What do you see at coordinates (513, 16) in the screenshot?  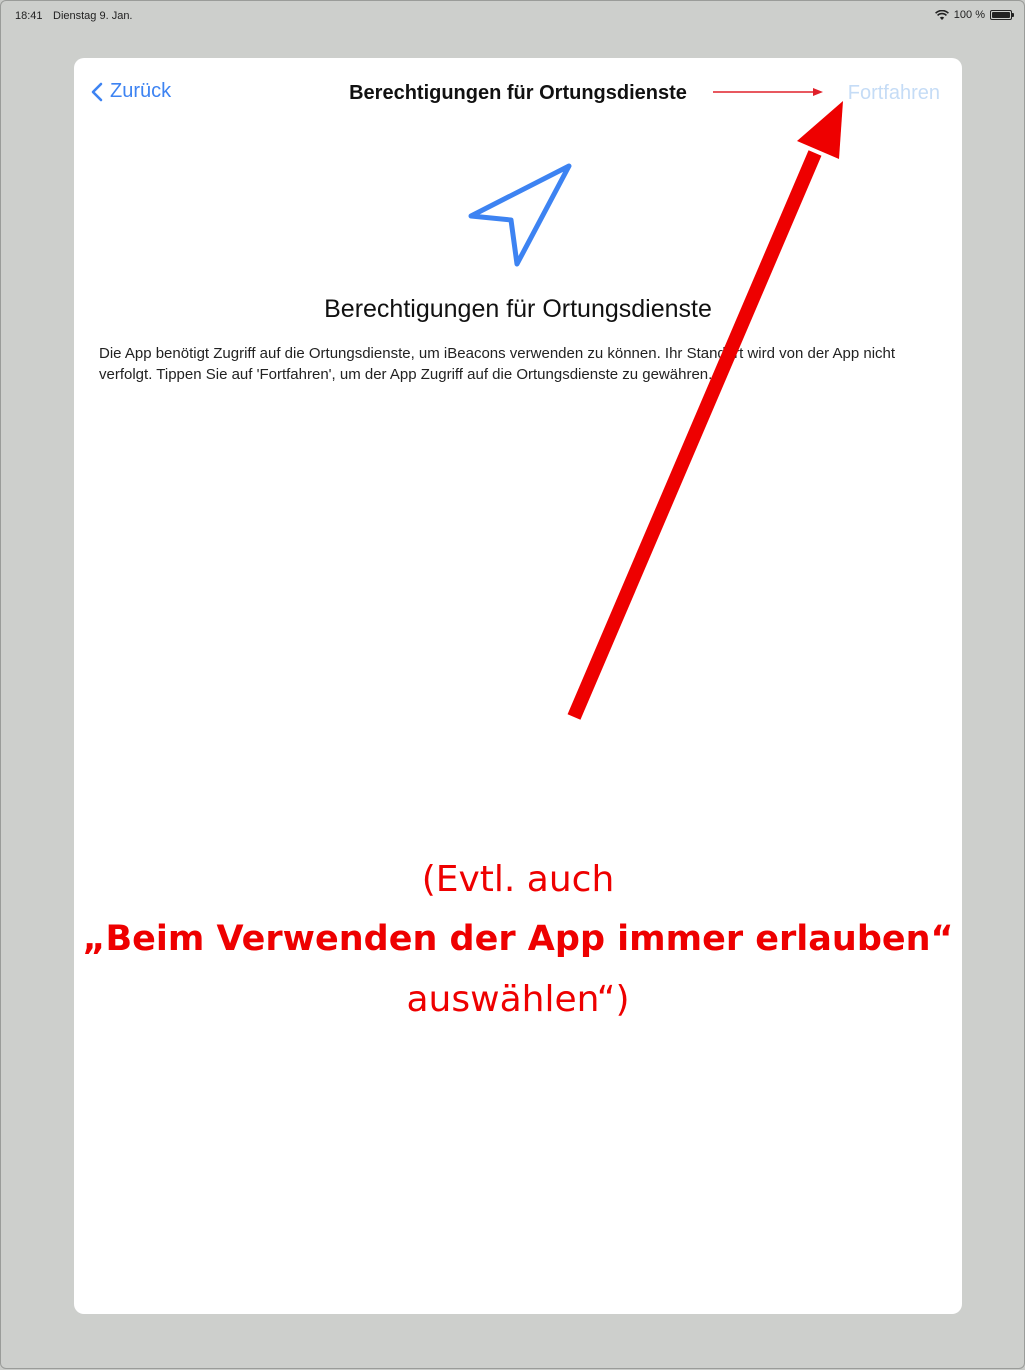 I see `status-bar: 18:41 Dienstag 9. Jan. 100 %` at bounding box center [513, 16].